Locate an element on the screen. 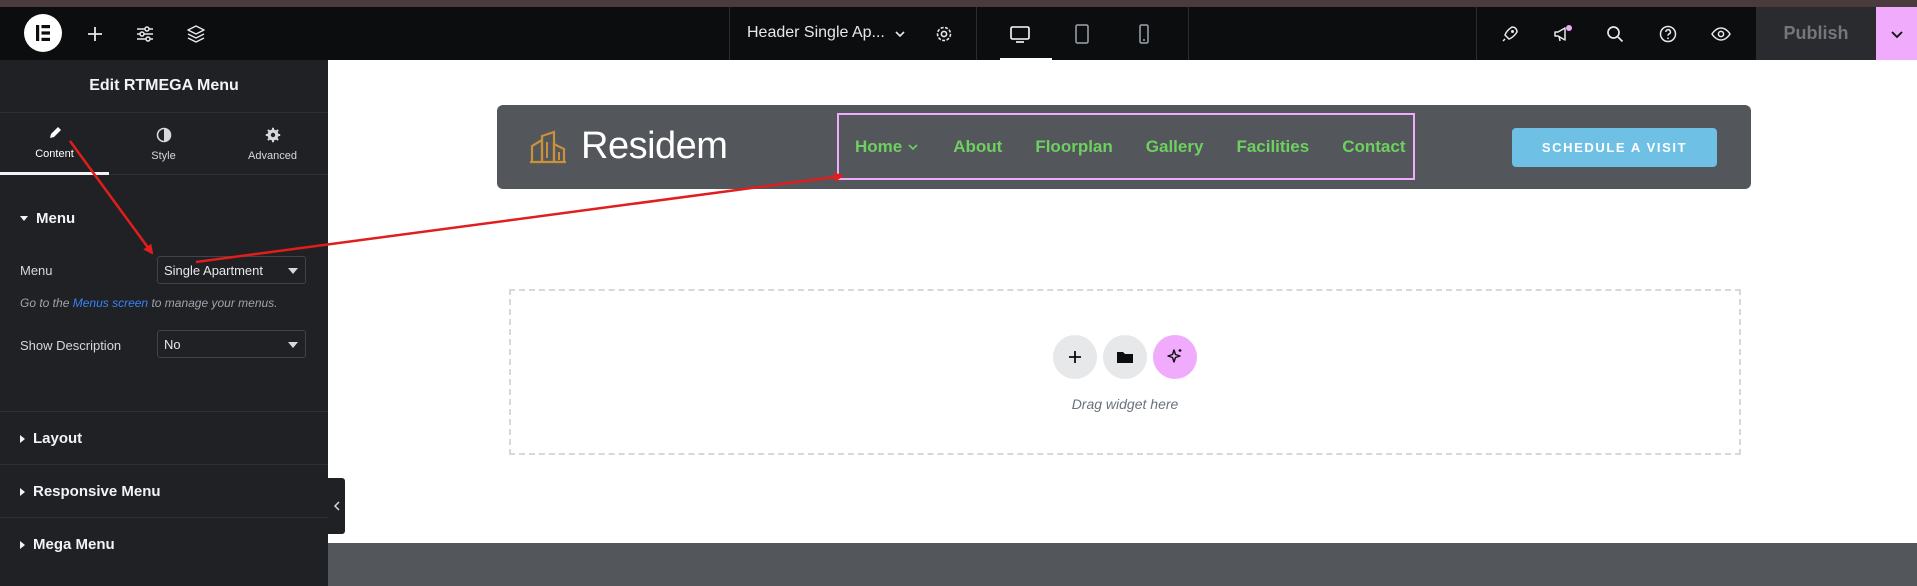  eye-icon is located at coordinates (1721, 34).